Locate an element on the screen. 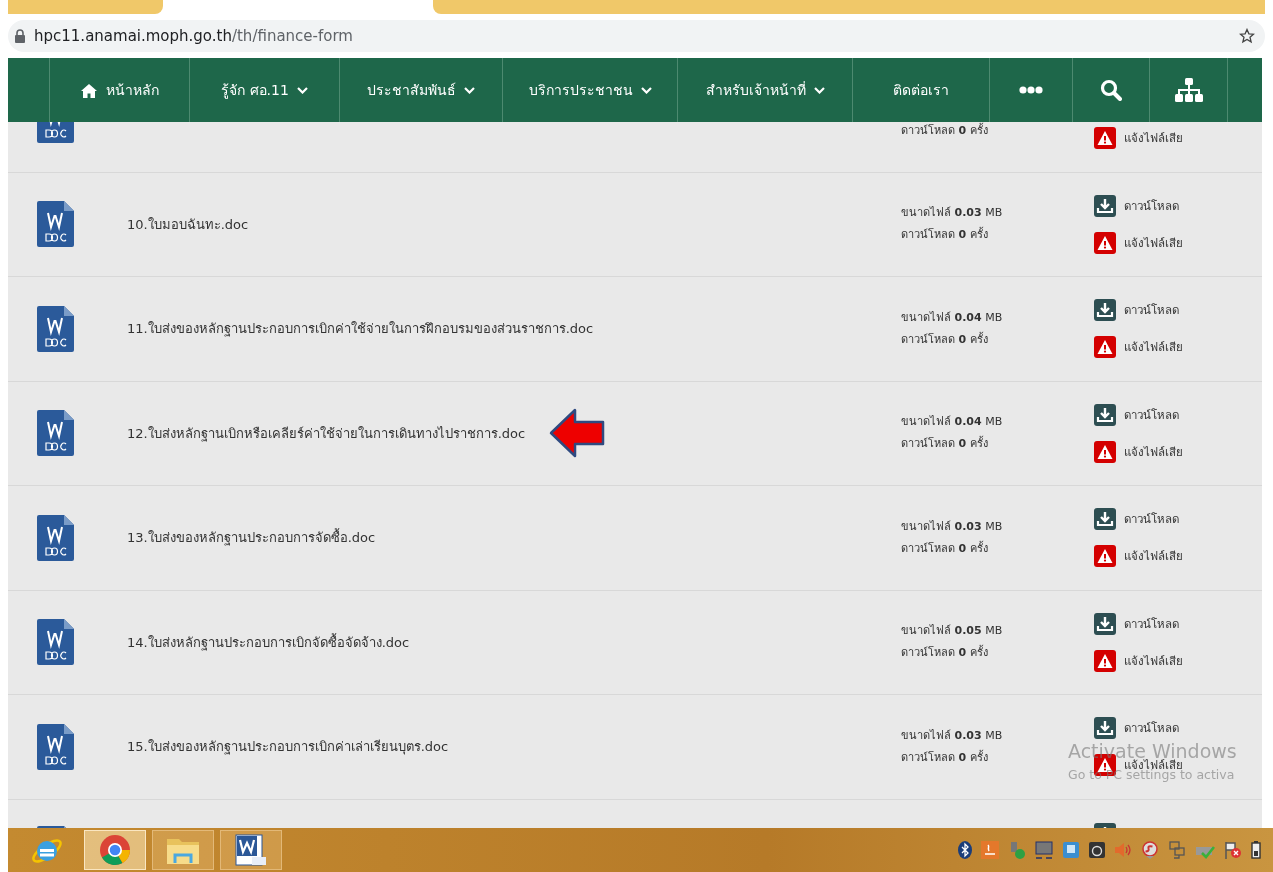 This screenshot has width=1273, height=872. file-link: 10.ใบมอบฉันทะ.doc is located at coordinates (188, 224).